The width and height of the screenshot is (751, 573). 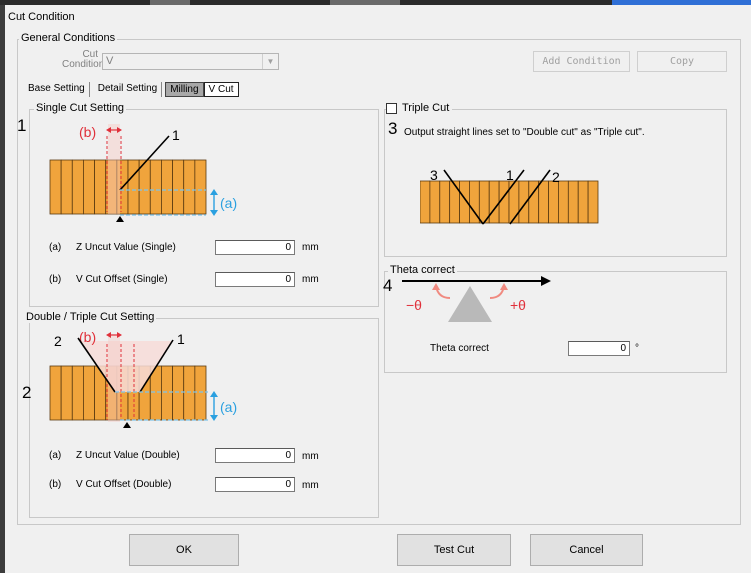 I want to click on double-cut-legend: Double / Triple Cut Setting, so click(x=90, y=317).